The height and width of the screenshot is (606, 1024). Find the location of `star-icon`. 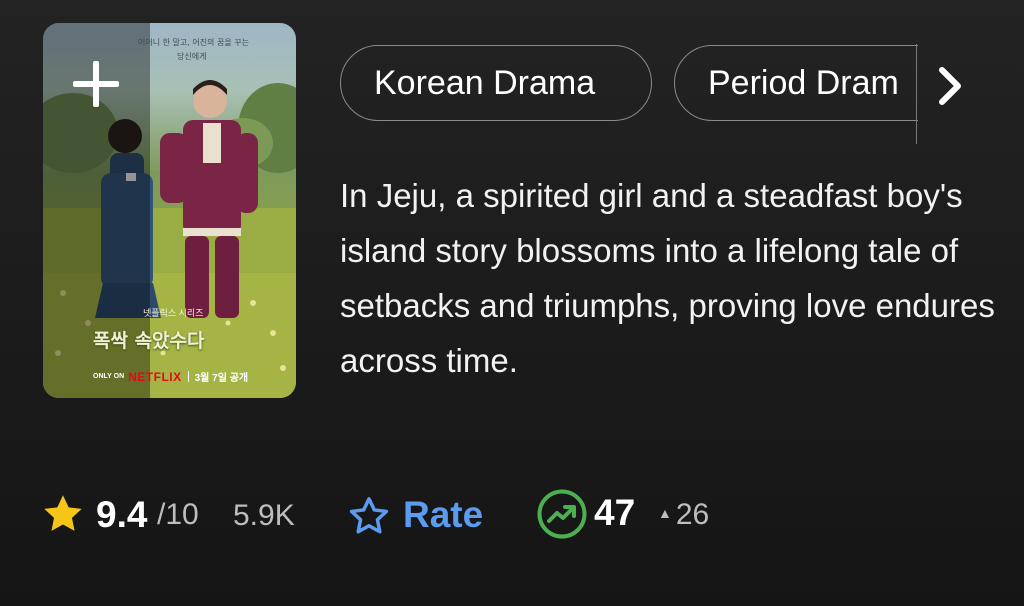

star-icon is located at coordinates (63, 513).